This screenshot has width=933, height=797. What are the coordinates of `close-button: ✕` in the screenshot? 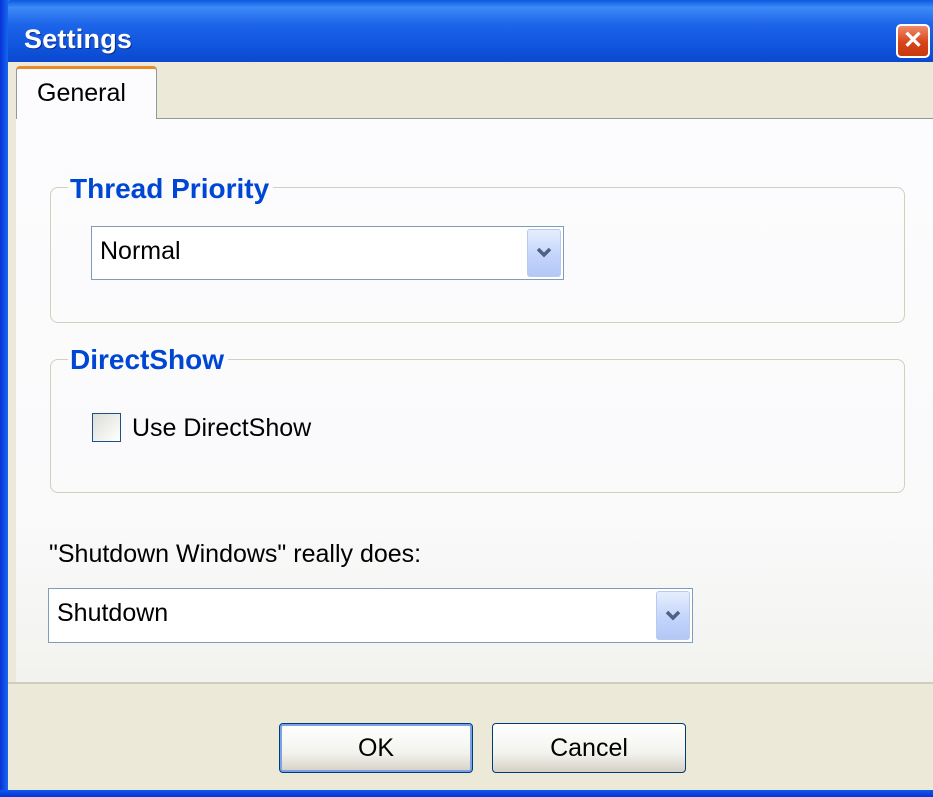 It's located at (913, 41).